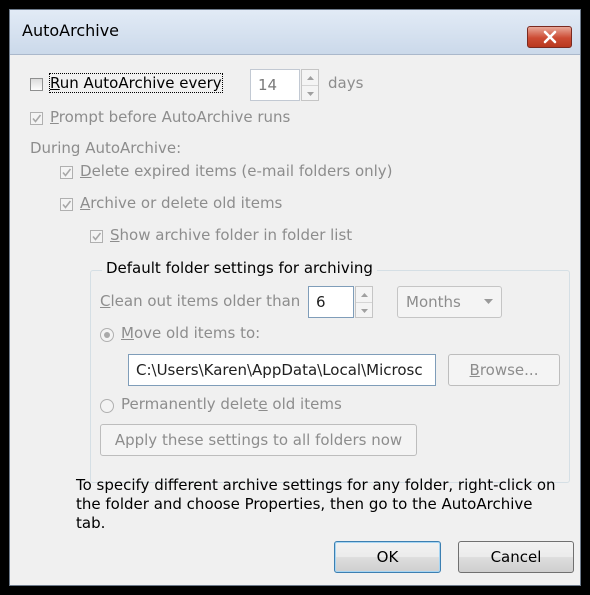 Image resolution: width=590 pixels, height=595 pixels. I want to click on delete-expired-checkbox, so click(66, 172).